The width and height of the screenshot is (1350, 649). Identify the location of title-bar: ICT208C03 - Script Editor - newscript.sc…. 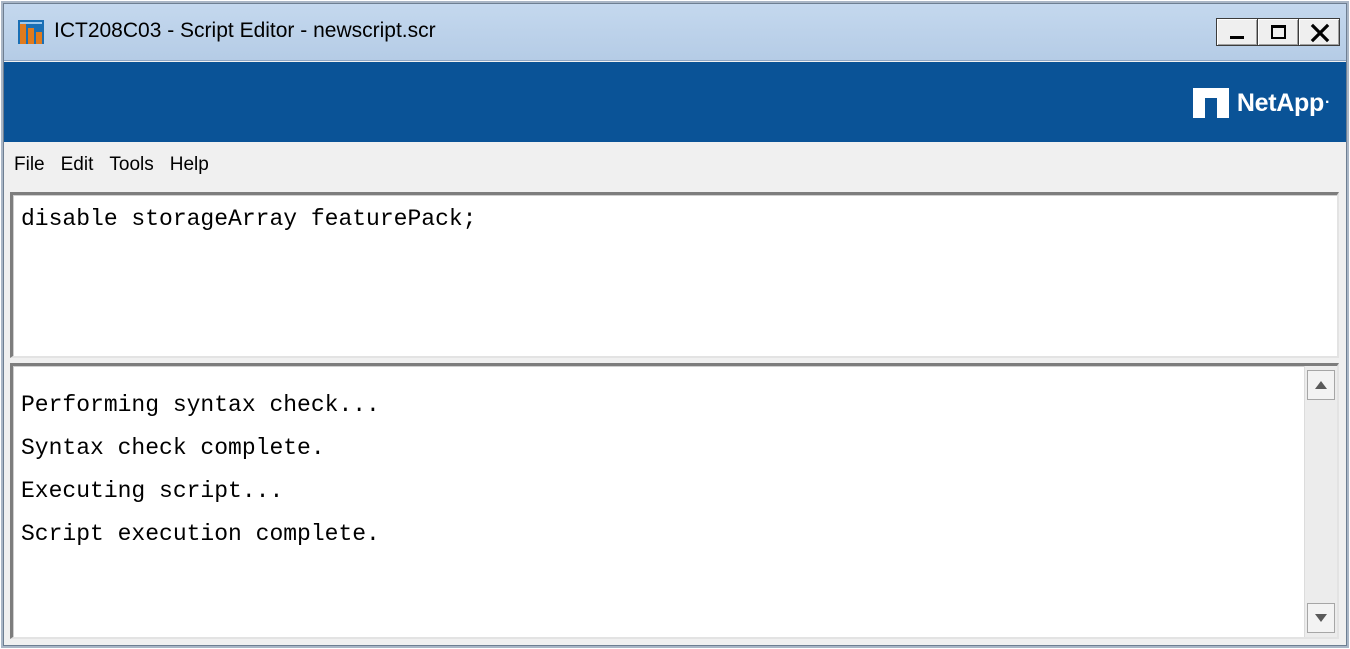
(675, 32).